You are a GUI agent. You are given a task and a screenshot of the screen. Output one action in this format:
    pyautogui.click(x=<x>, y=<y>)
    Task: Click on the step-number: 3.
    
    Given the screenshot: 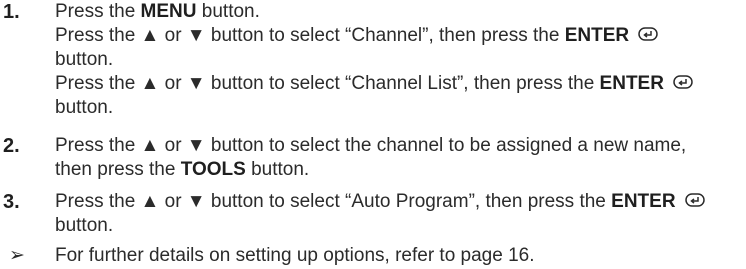 What is the action you would take?
    pyautogui.click(x=11, y=202)
    